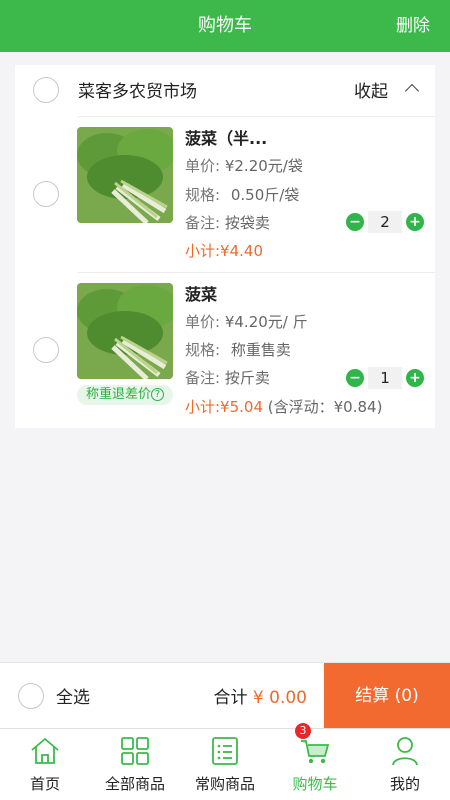  I want to click on list-icon, so click(225, 751).